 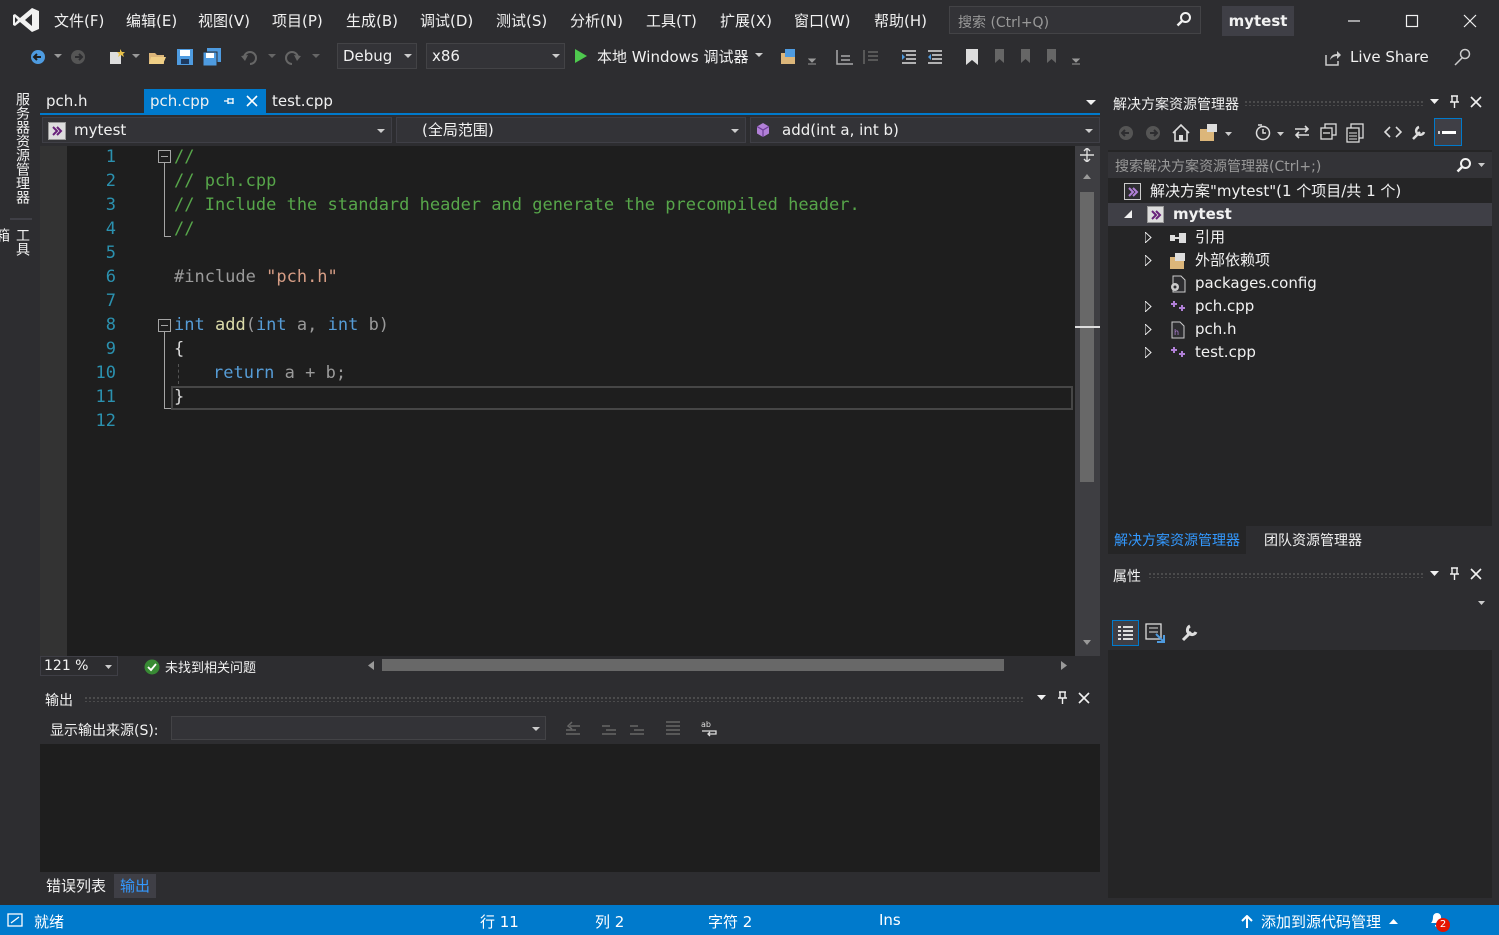 What do you see at coordinates (1126, 133) in the screenshot?
I see `back-icon` at bounding box center [1126, 133].